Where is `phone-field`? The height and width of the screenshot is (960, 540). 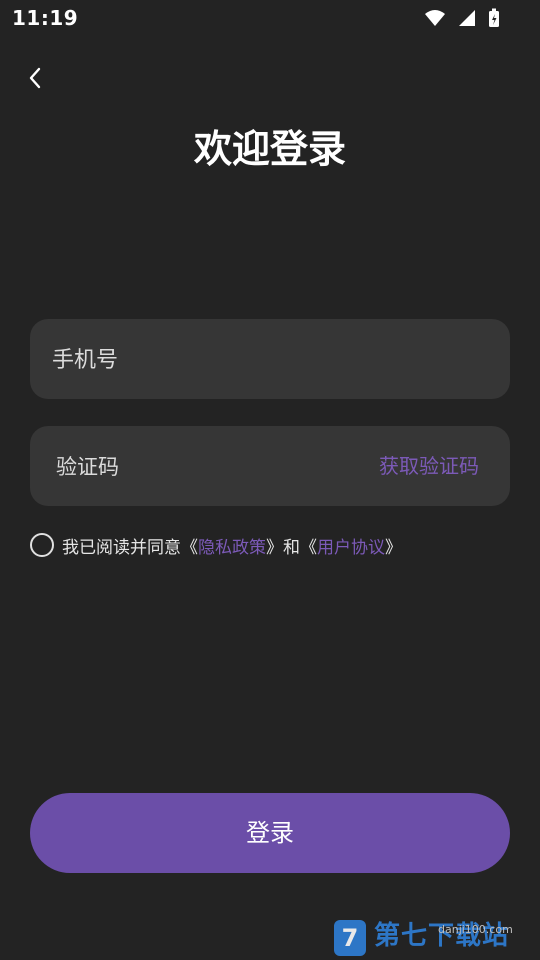 phone-field is located at coordinates (270, 360).